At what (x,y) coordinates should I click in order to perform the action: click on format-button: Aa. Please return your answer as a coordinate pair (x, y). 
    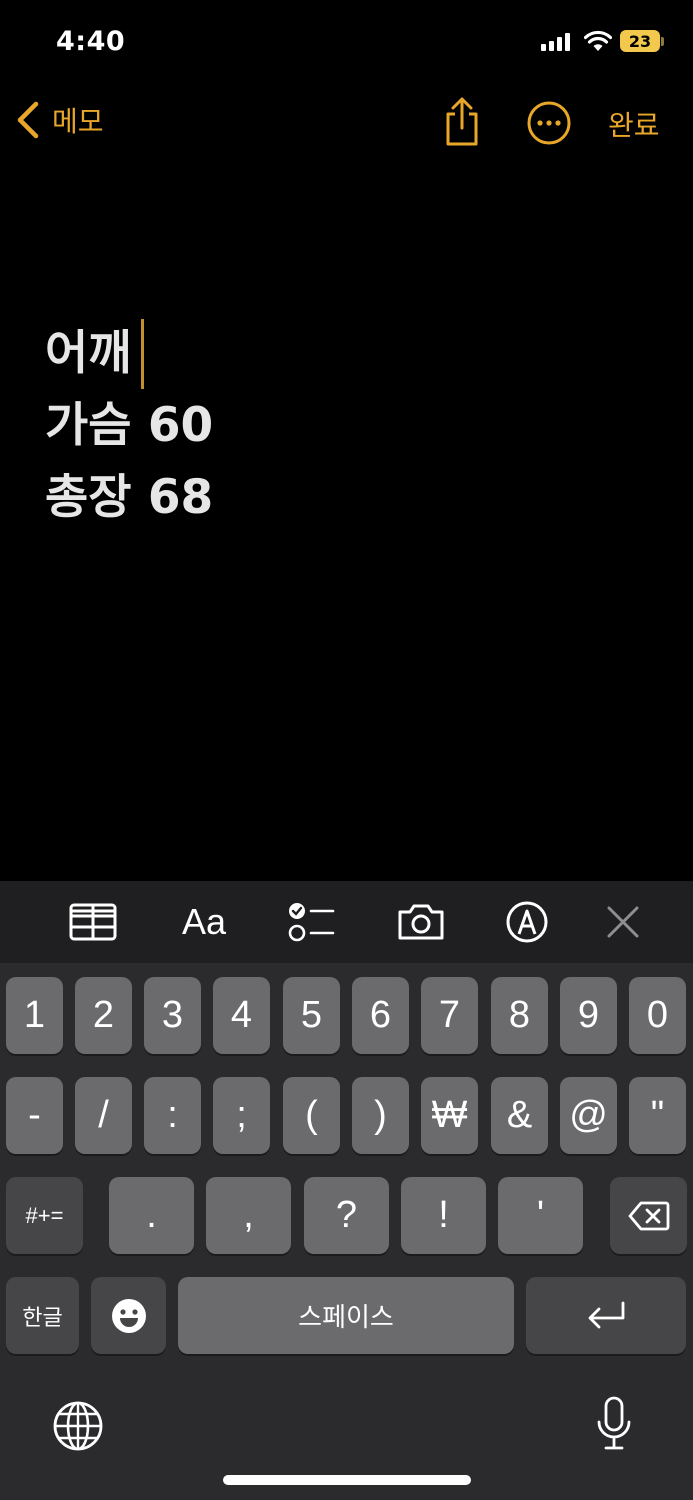
    Looking at the image, I should click on (204, 922).